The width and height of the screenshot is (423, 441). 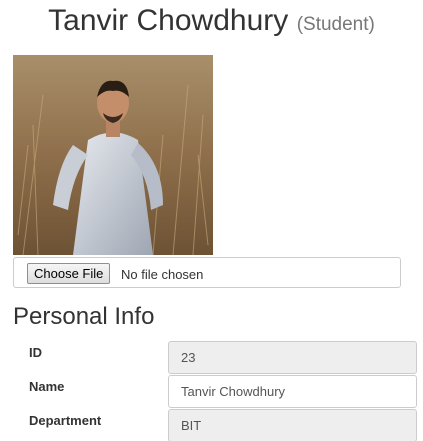 I want to click on field-label-department: Department, so click(x=65, y=420).